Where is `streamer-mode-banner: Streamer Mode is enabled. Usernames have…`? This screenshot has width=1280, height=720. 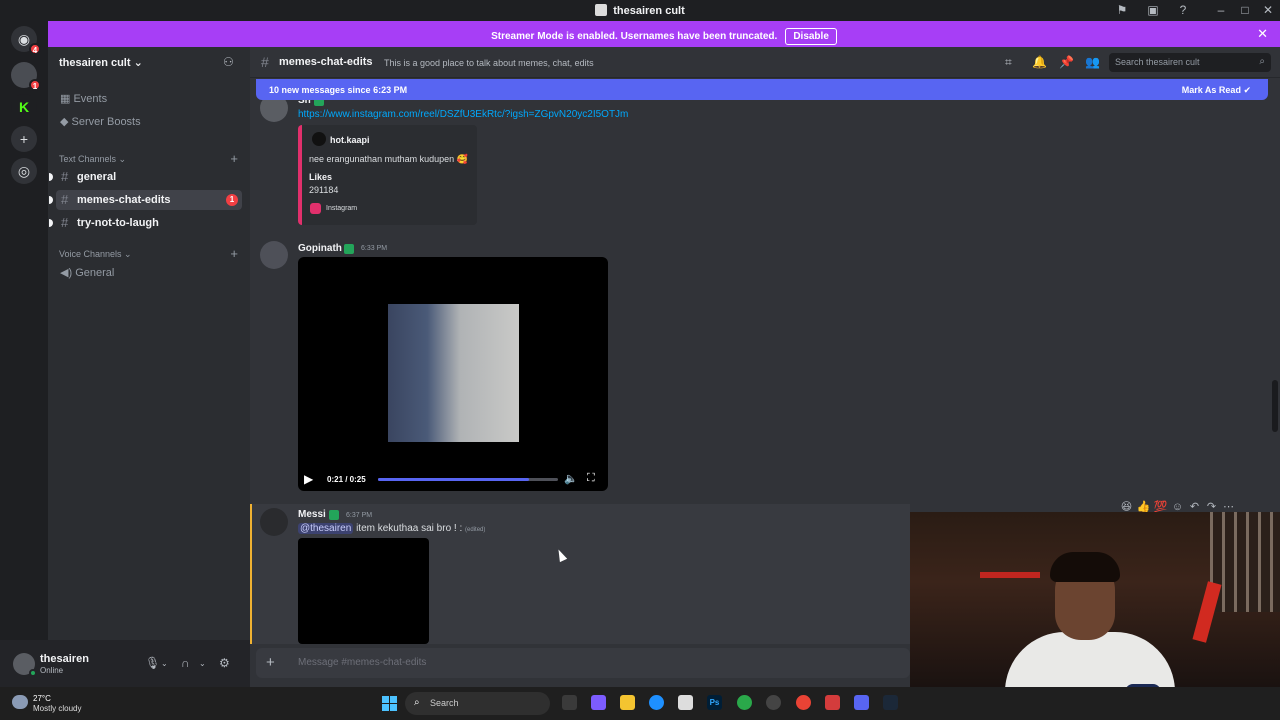
streamer-mode-banner: Streamer Mode is enabled. Usernames have… is located at coordinates (664, 34).